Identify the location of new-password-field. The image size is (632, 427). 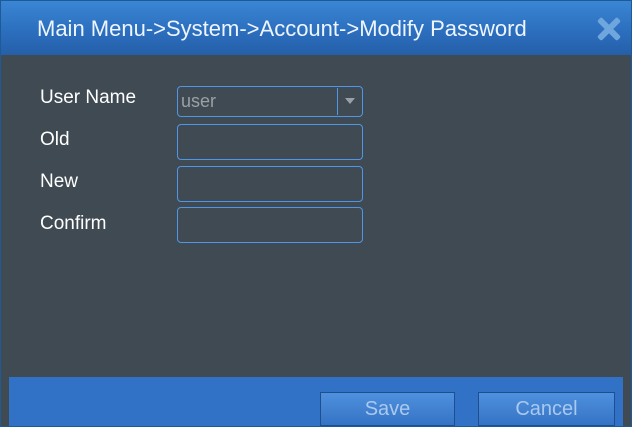
(270, 184).